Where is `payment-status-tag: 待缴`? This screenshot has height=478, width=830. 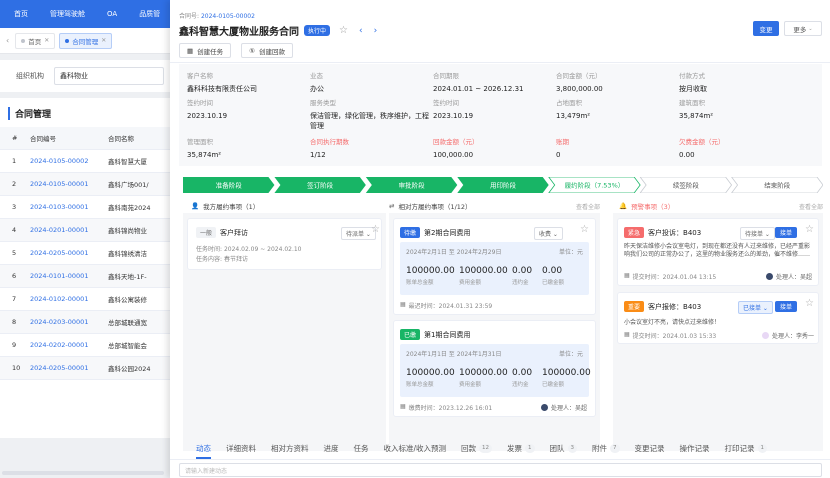
payment-status-tag: 待缴 is located at coordinates (410, 232).